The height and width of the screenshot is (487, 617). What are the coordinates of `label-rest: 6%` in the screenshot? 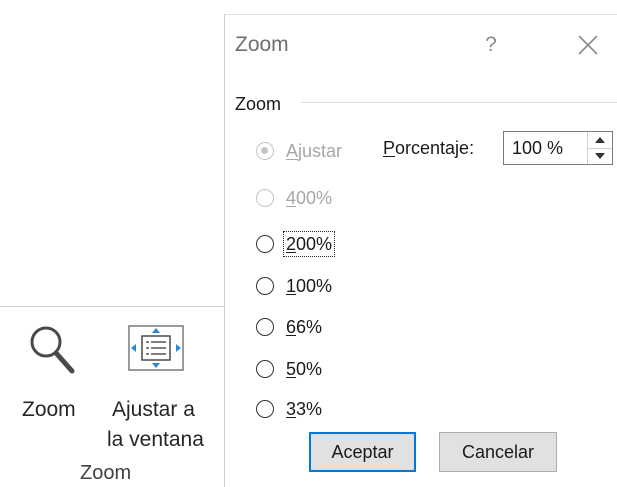 It's located at (309, 327).